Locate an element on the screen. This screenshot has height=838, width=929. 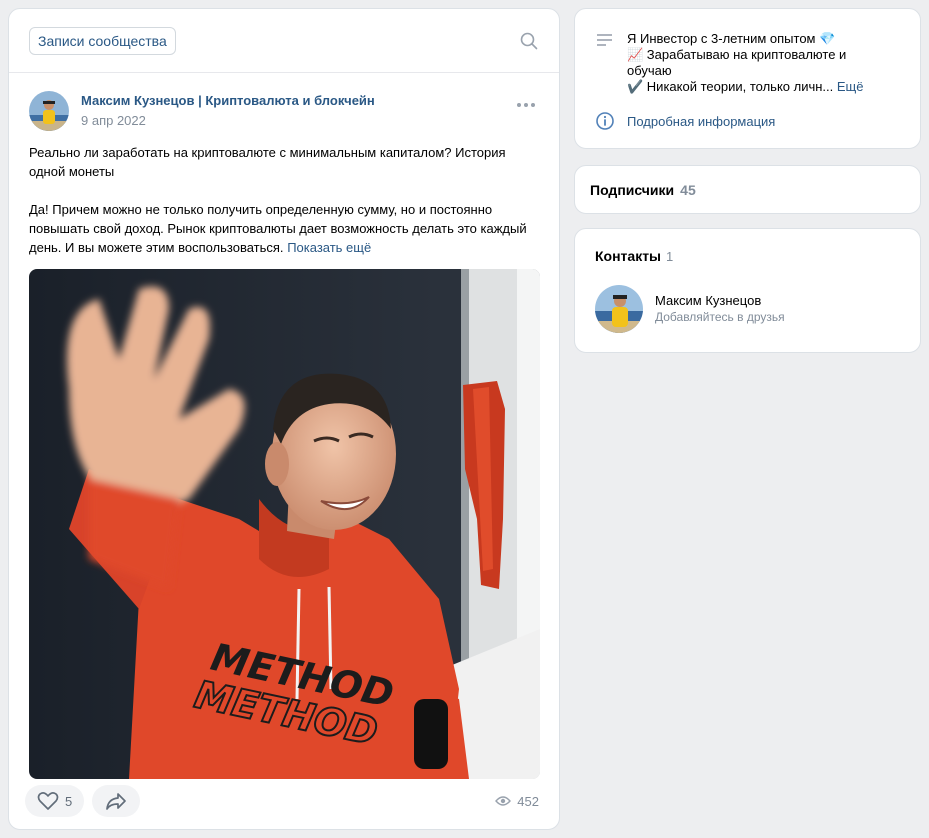
description-icon is located at coordinates (605, 41).